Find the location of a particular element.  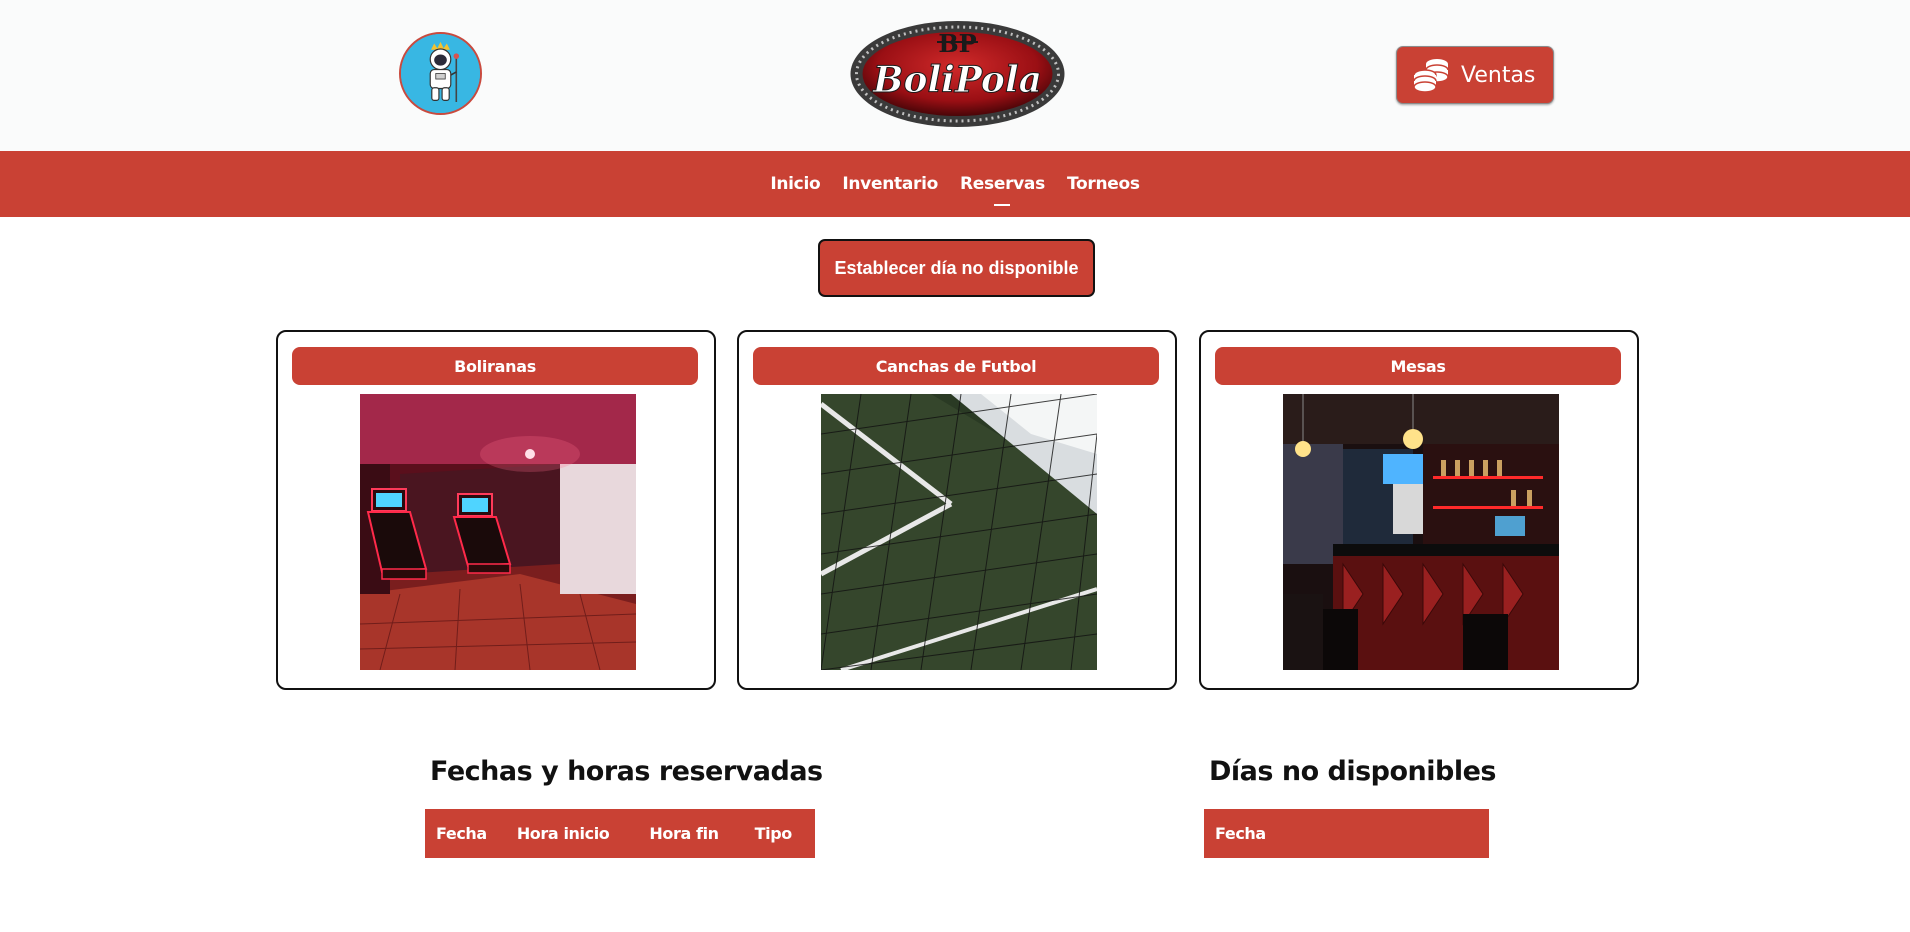

mesas-image is located at coordinates (1421, 532).